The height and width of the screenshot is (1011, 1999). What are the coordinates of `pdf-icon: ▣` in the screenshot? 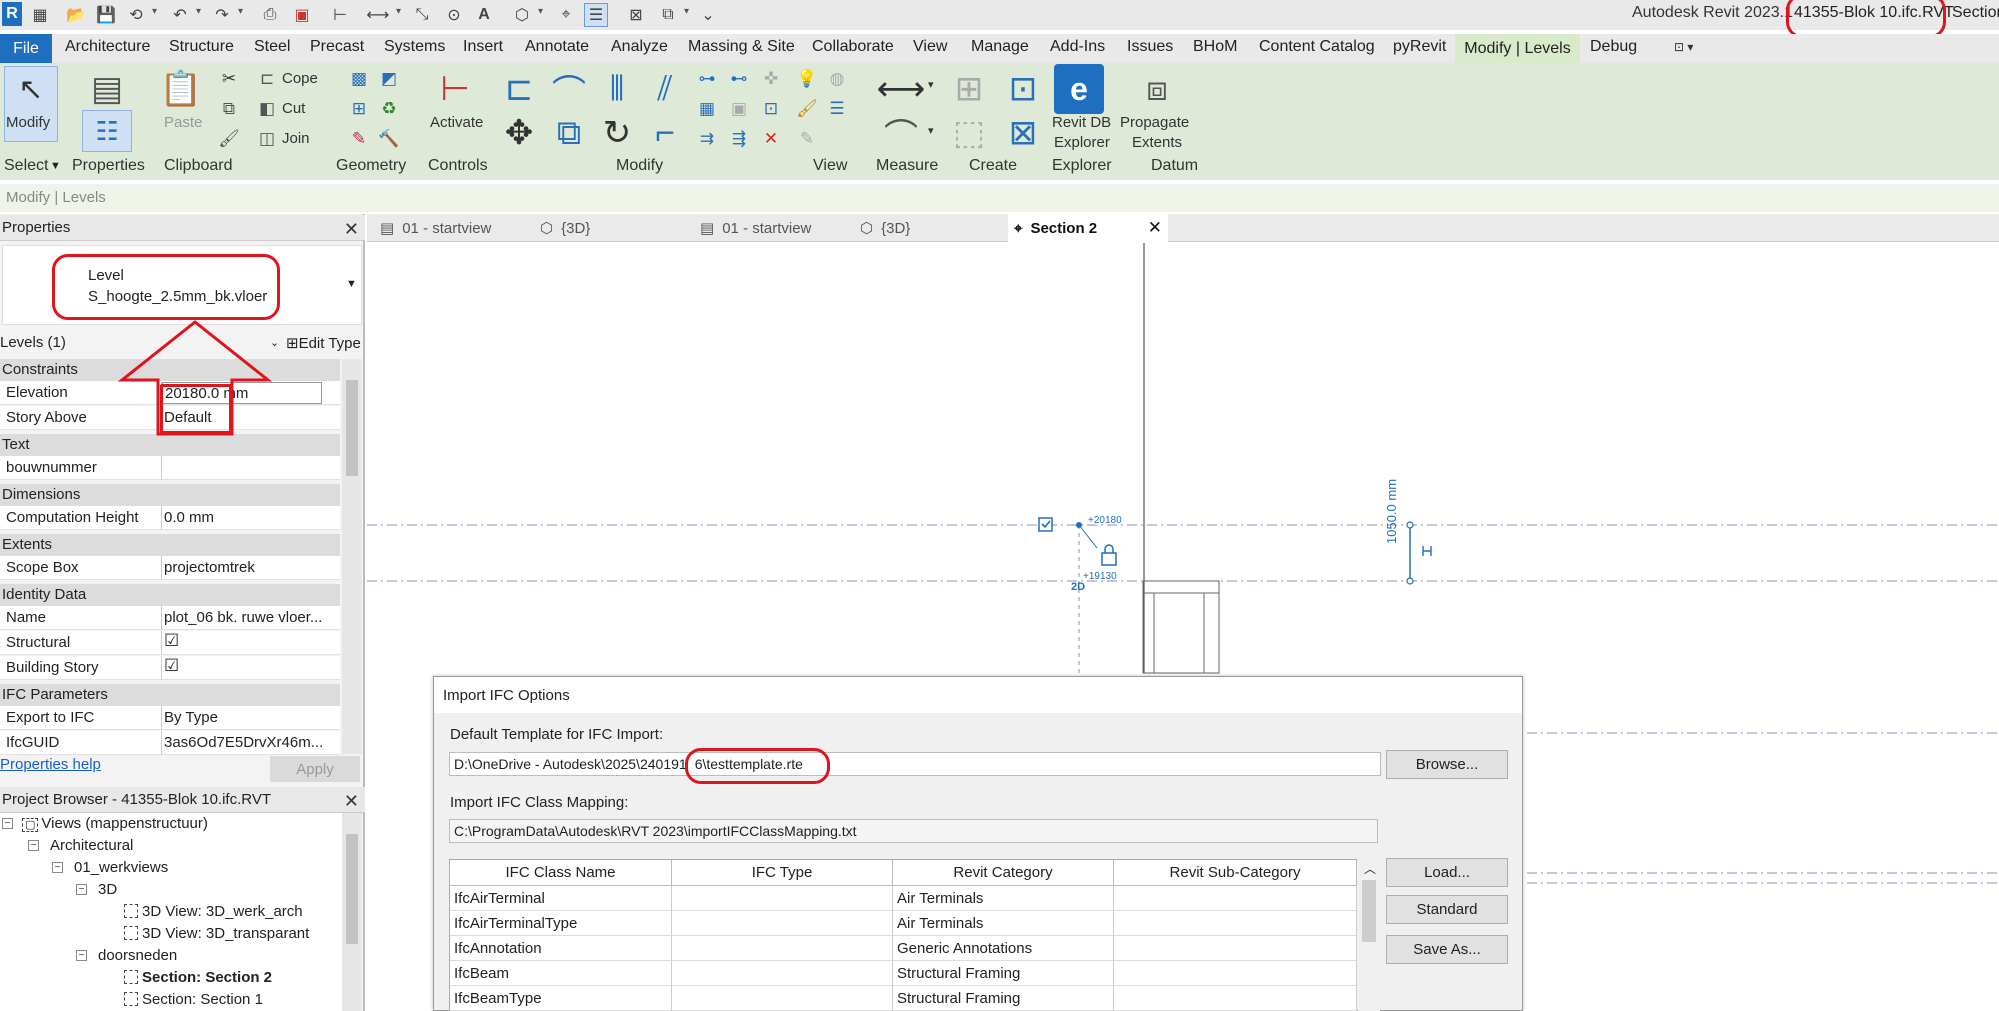 It's located at (302, 15).